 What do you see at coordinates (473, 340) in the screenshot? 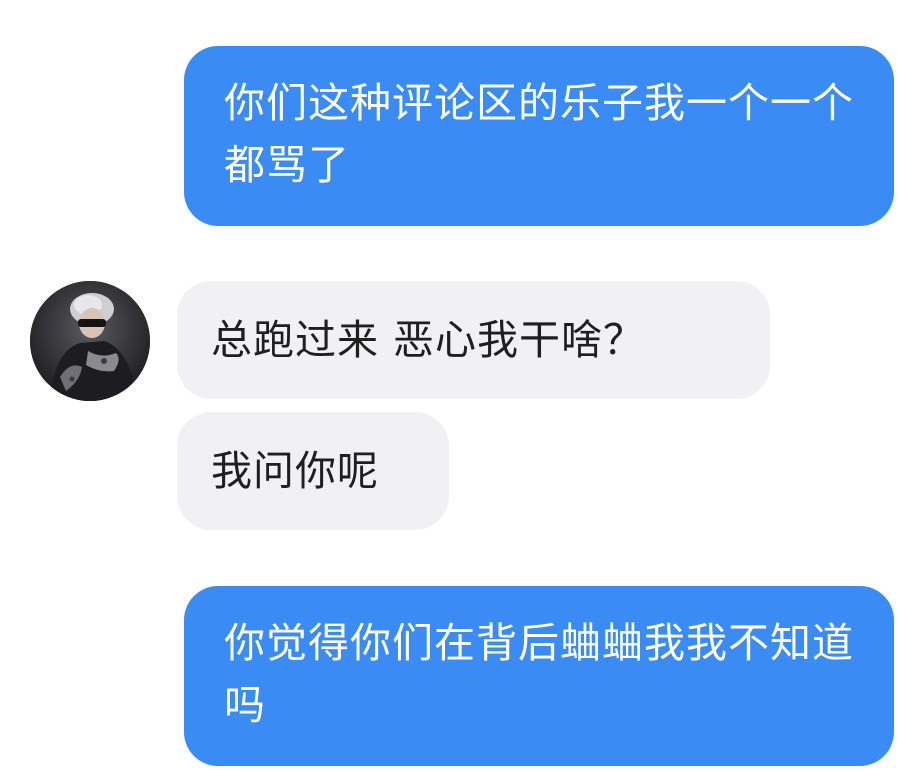
I see `incoming-message-bubble: 总跑过来 恶心我干啥？` at bounding box center [473, 340].